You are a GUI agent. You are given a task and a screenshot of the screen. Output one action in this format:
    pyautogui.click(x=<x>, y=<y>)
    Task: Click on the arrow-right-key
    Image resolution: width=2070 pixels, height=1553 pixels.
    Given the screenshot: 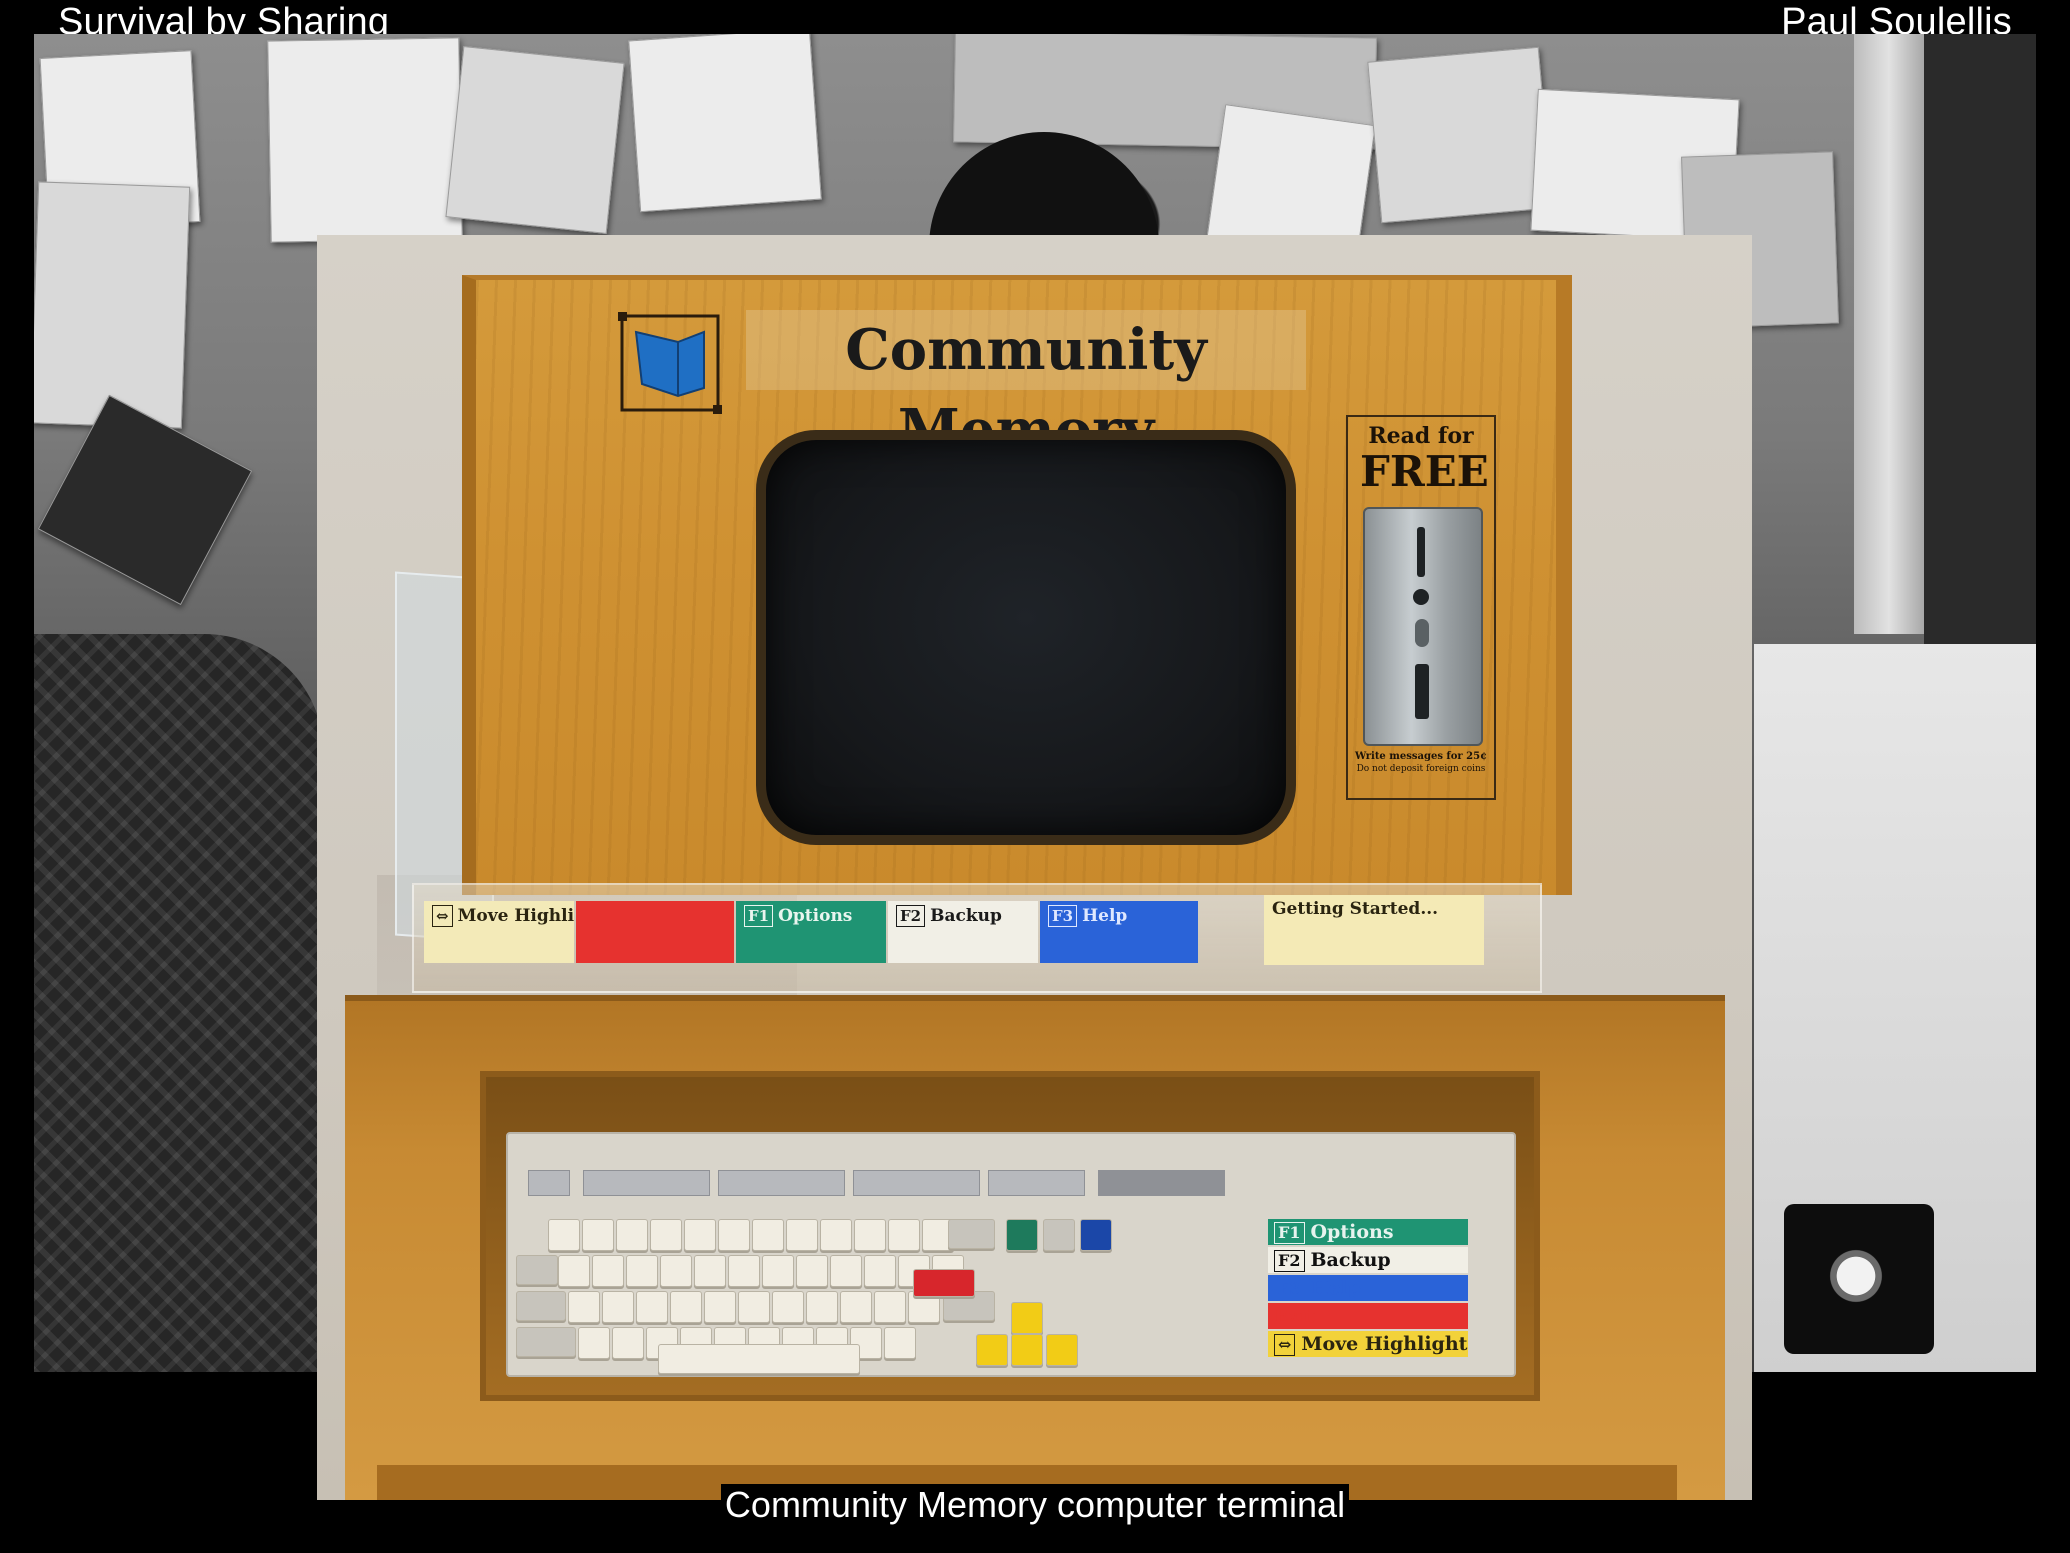 What is the action you would take?
    pyautogui.click(x=1062, y=1350)
    